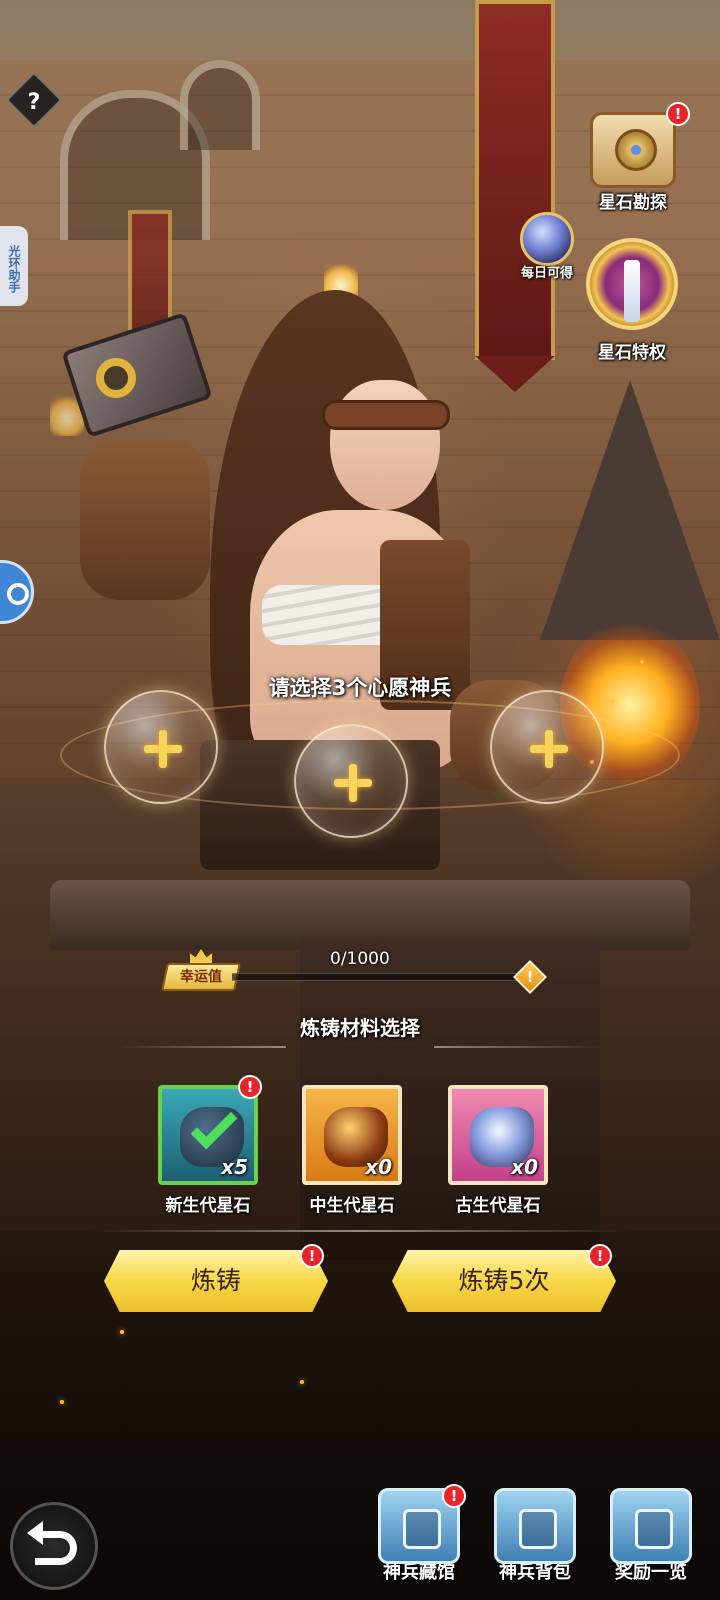 The image size is (720, 1600). I want to click on wish-prompt: 请选择3个心愿神兵, so click(360, 688).